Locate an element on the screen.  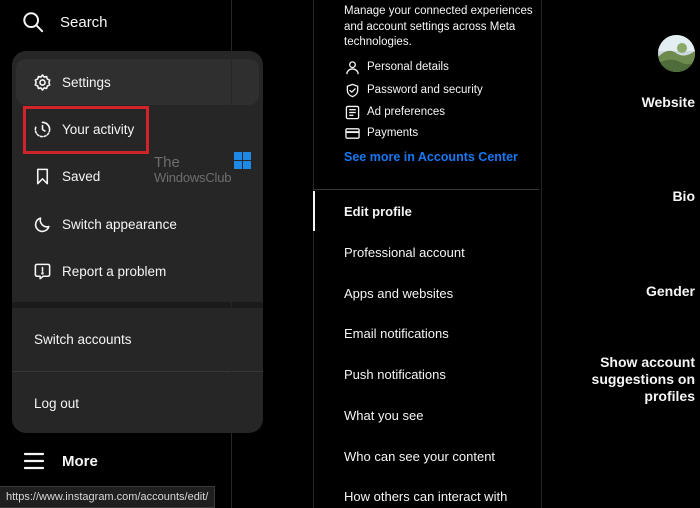
menu-item-settings: Settings is located at coordinates (137, 82).